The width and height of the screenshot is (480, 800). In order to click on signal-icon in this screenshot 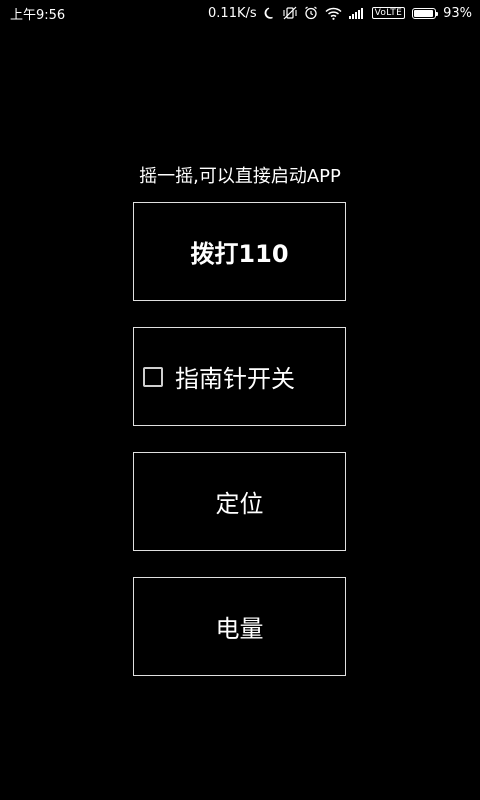, I will do `click(356, 13)`.